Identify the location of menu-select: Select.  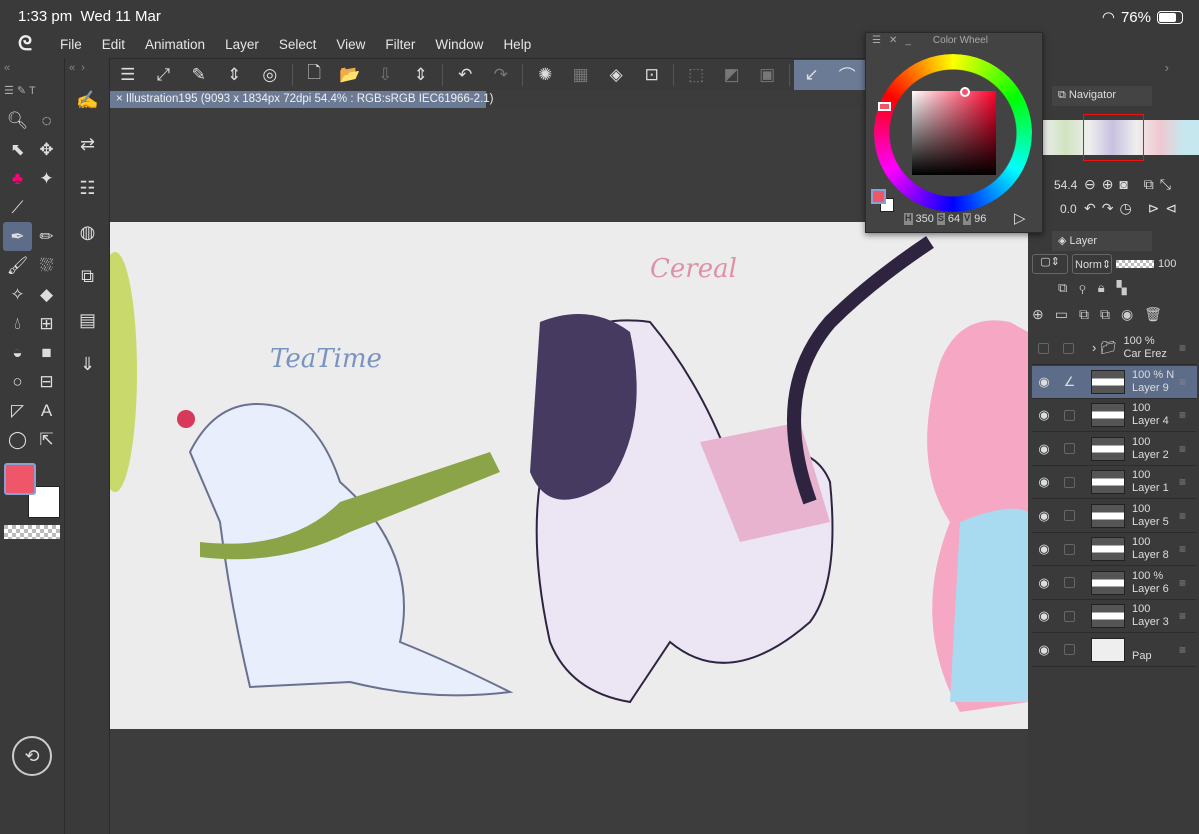
(298, 44).